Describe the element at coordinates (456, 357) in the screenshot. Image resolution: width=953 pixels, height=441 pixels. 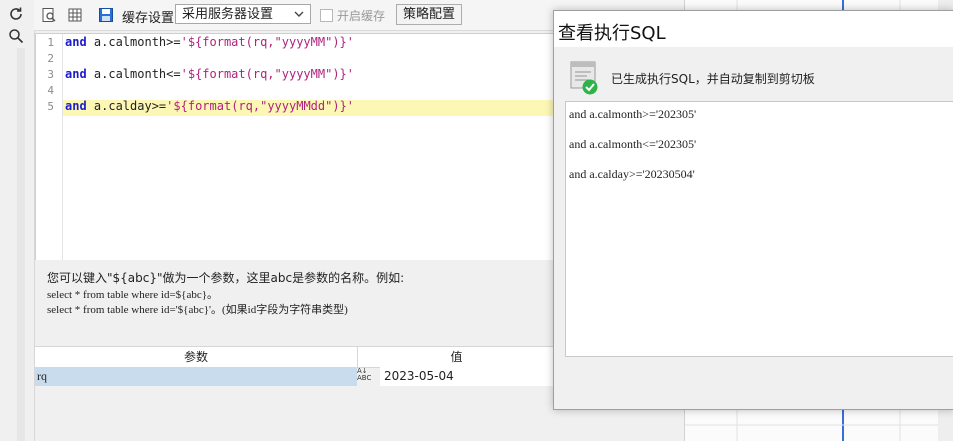
I see `column-header-value: 值` at that location.